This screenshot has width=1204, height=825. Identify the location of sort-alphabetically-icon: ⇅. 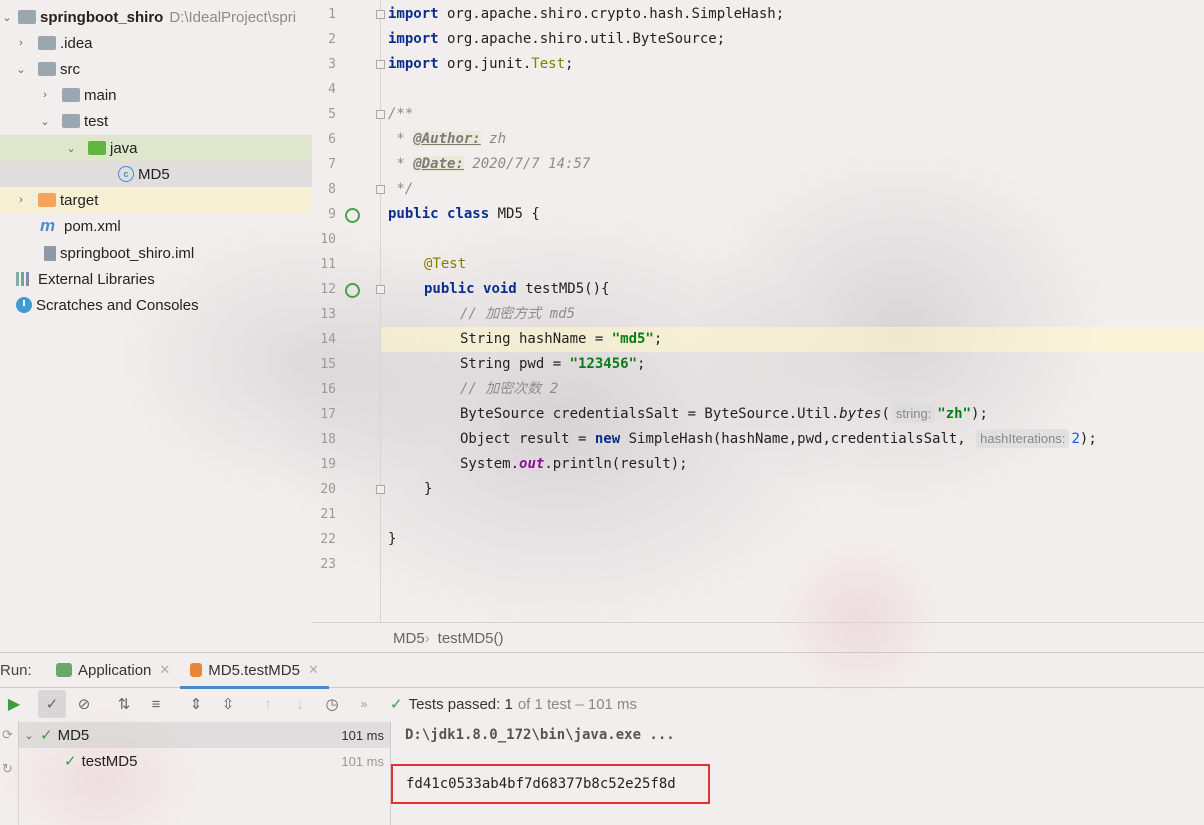
(124, 704).